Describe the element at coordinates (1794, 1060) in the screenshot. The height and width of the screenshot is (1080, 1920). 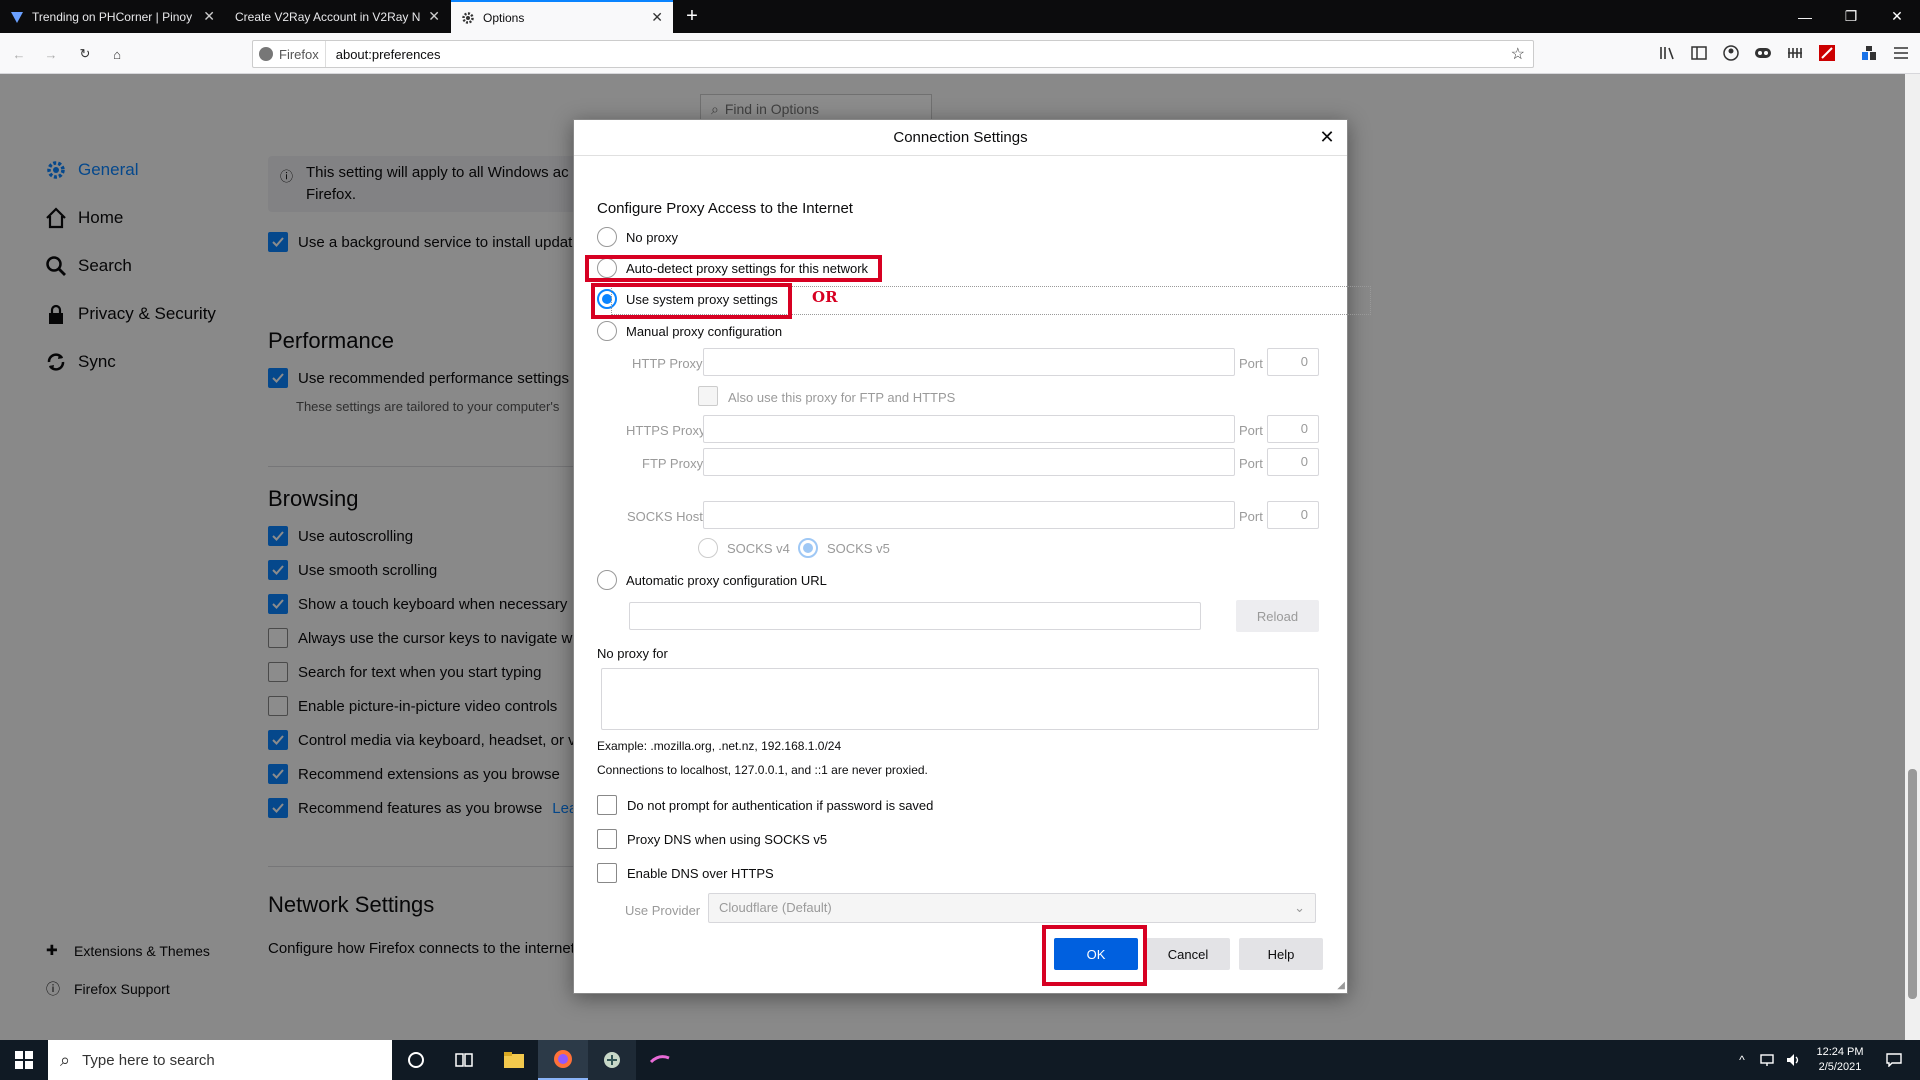
I see `volume-icon` at that location.